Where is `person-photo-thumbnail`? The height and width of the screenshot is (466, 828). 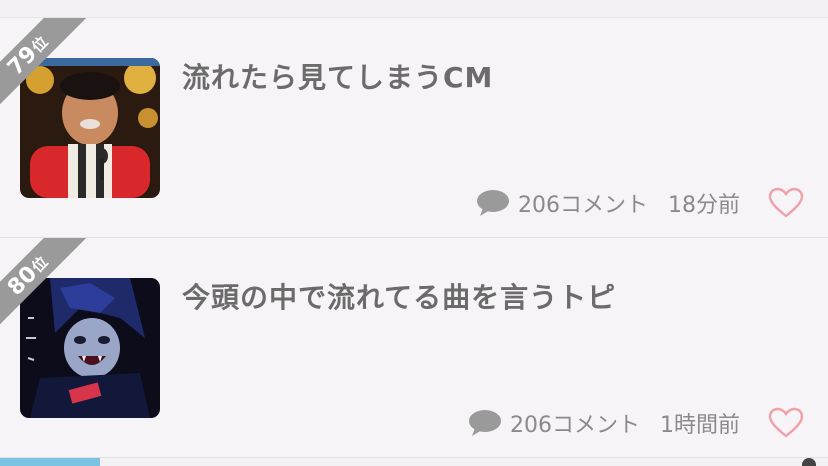 person-photo-thumbnail is located at coordinates (90, 128).